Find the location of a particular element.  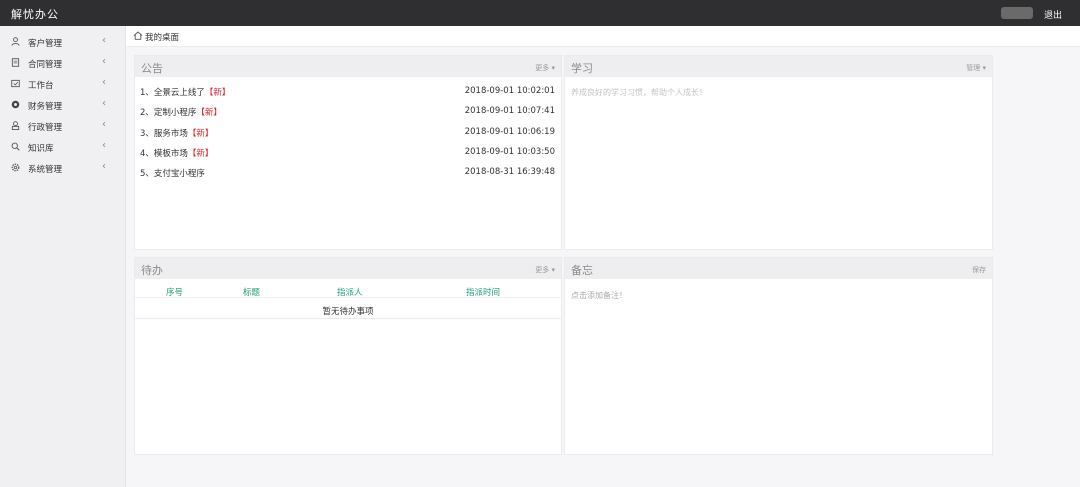

breadcrumb: 我的桌面 is located at coordinates (603, 36).